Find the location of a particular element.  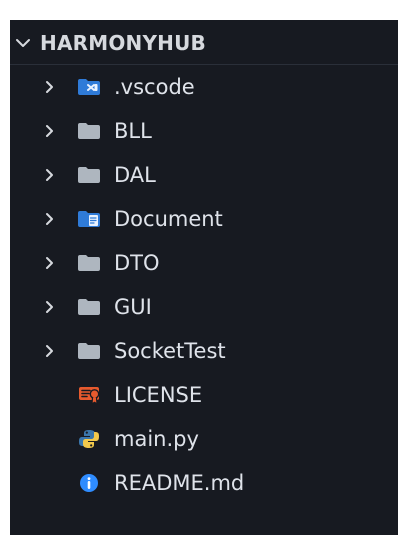

document-folder-icon is located at coordinates (89, 219).